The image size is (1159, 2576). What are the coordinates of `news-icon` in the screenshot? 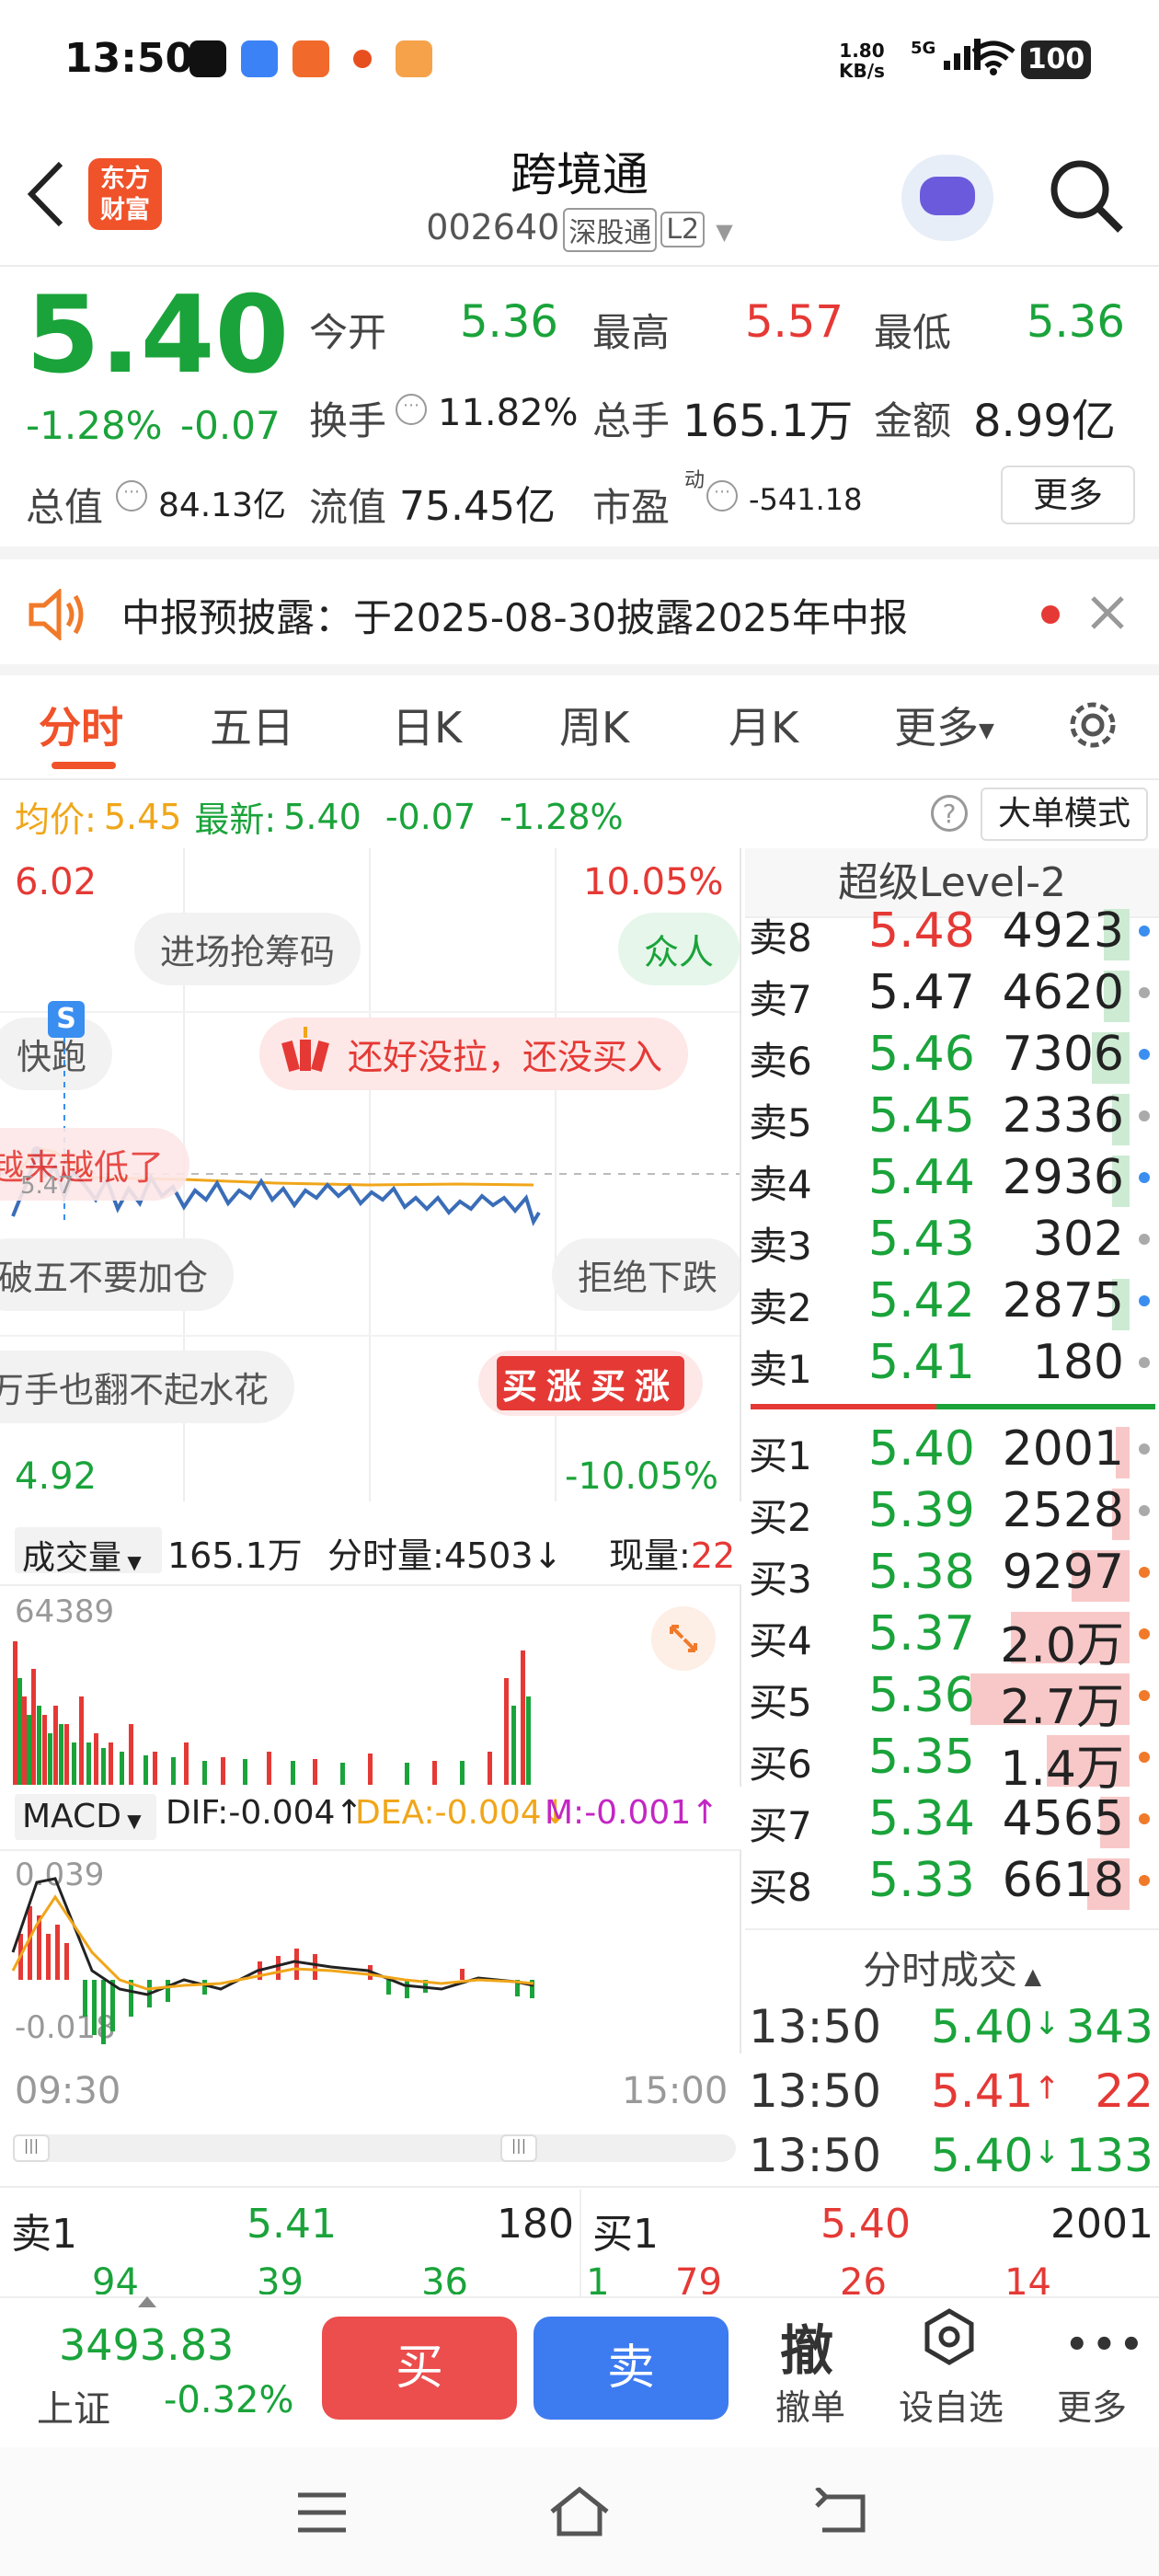 It's located at (311, 58).